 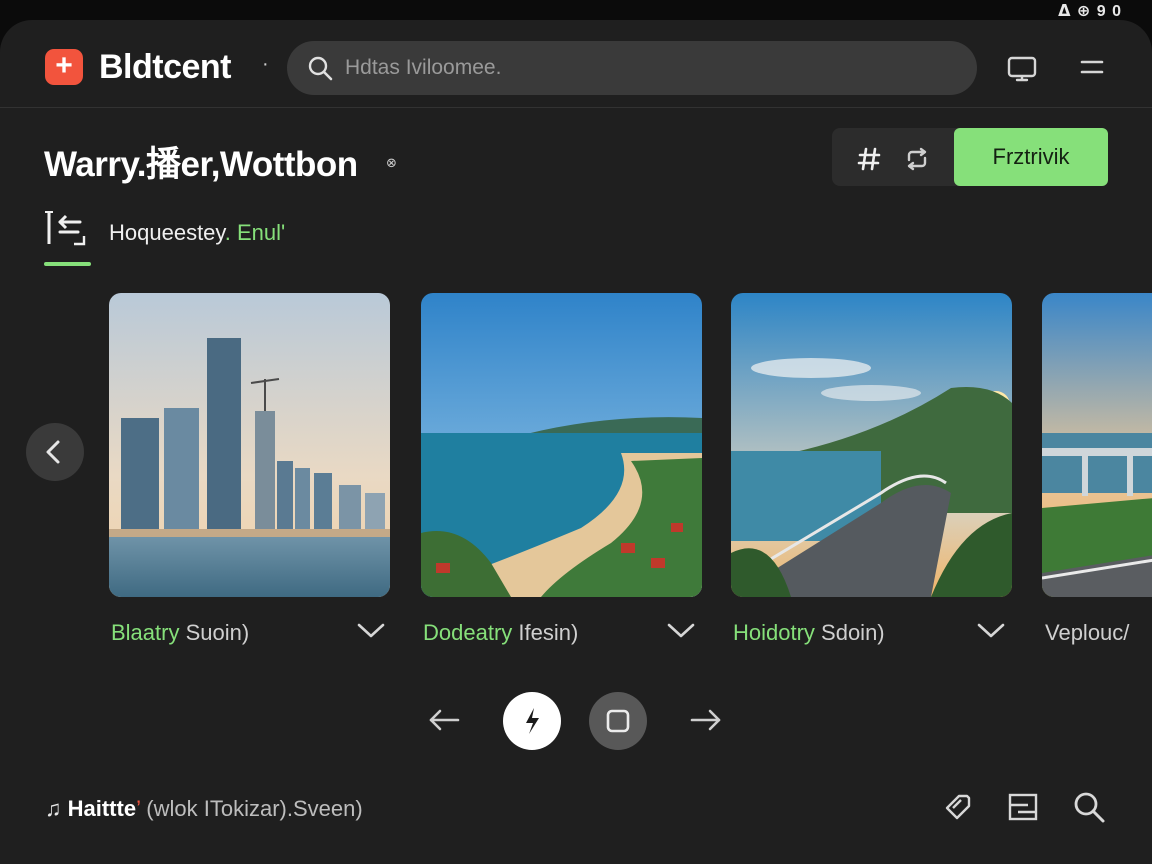 What do you see at coordinates (1087, 633) in the screenshot?
I see `card-title: Veplouc/` at bounding box center [1087, 633].